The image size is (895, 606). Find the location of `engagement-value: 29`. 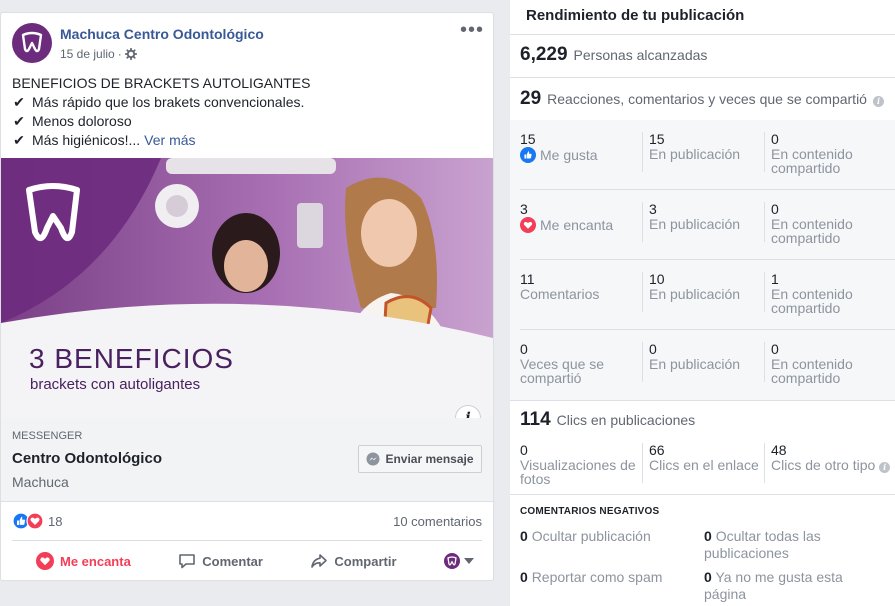

engagement-value: 29 is located at coordinates (531, 98).